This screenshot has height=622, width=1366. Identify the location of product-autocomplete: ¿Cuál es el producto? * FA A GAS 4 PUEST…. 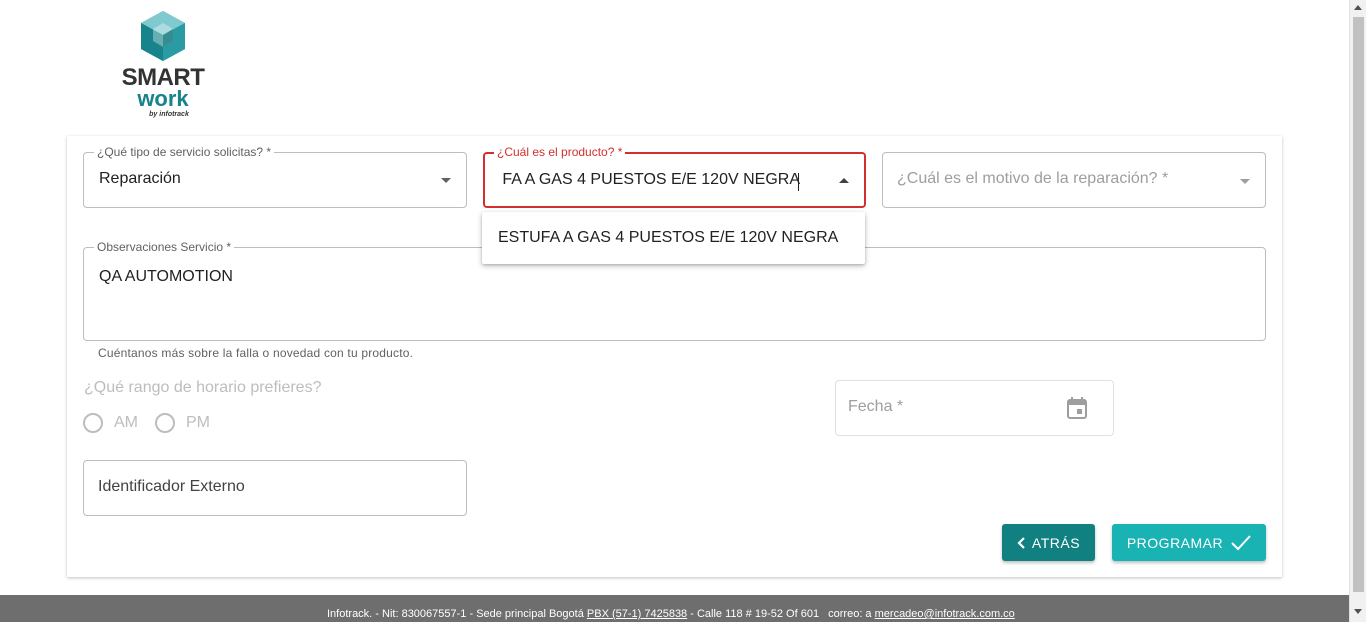
(674, 176).